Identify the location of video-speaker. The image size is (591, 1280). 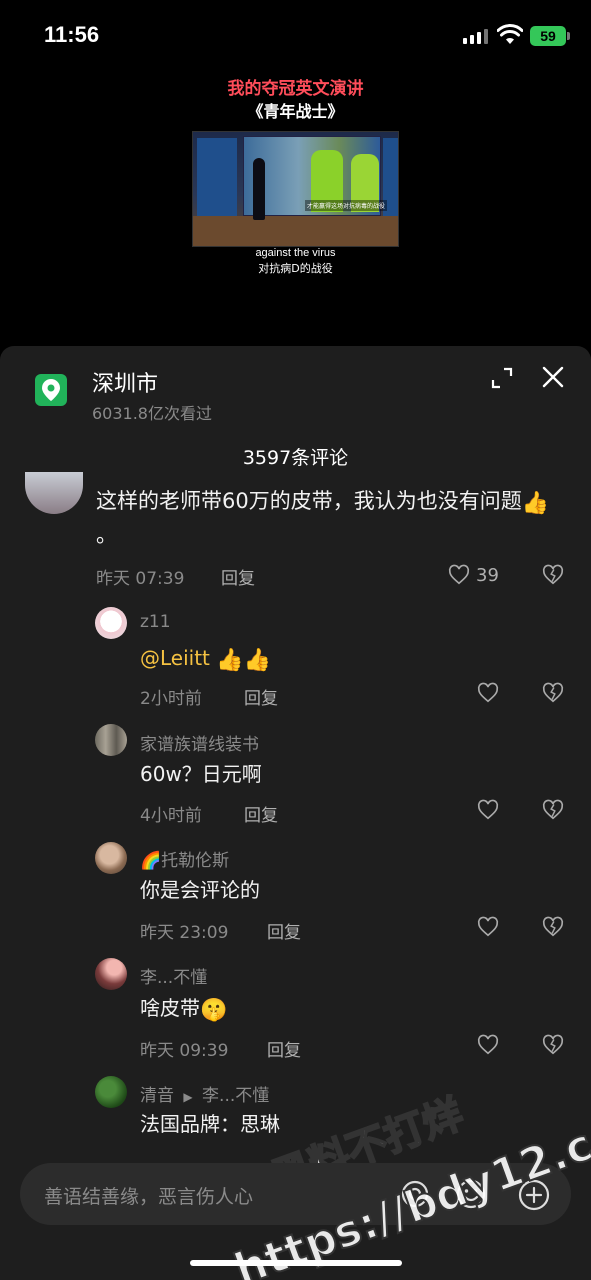
(259, 189).